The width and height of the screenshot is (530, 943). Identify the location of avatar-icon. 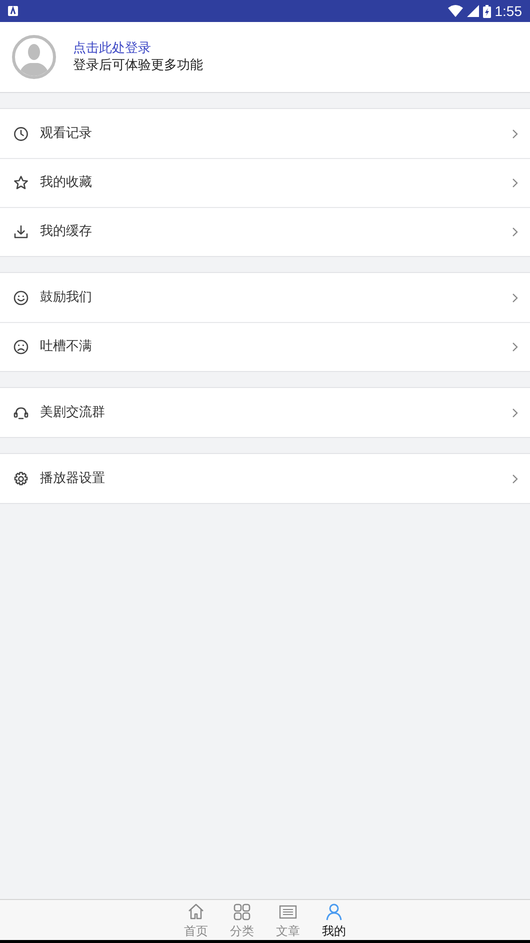
(34, 57).